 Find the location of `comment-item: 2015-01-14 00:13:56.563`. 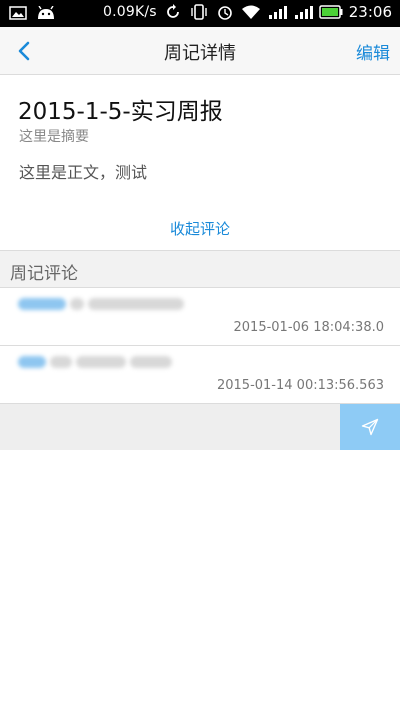

comment-item: 2015-01-14 00:13:56.563 is located at coordinates (200, 375).